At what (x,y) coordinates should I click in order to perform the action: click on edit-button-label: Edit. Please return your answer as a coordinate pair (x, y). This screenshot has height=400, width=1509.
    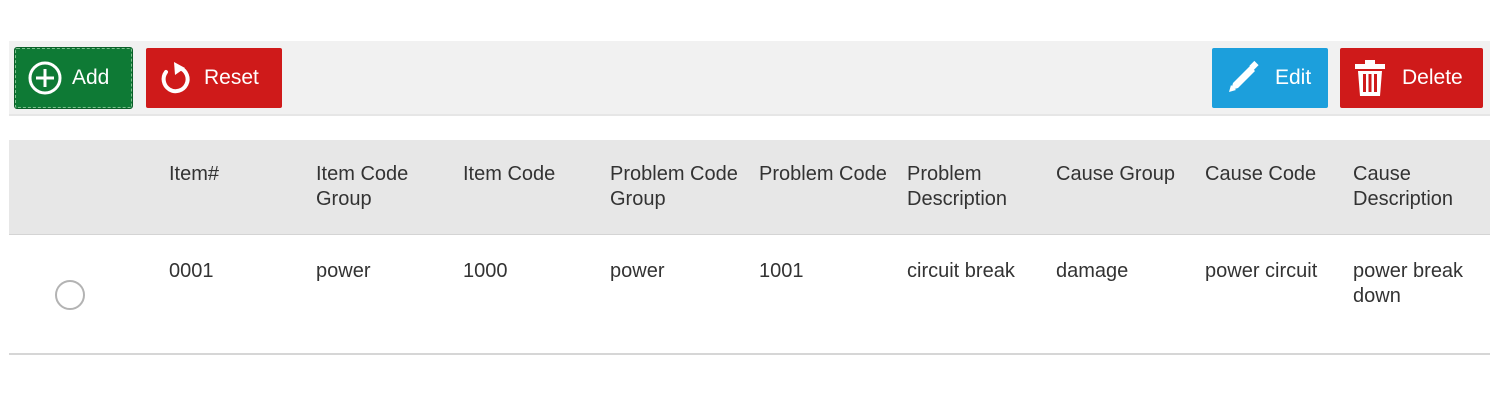
    Looking at the image, I should click on (1293, 77).